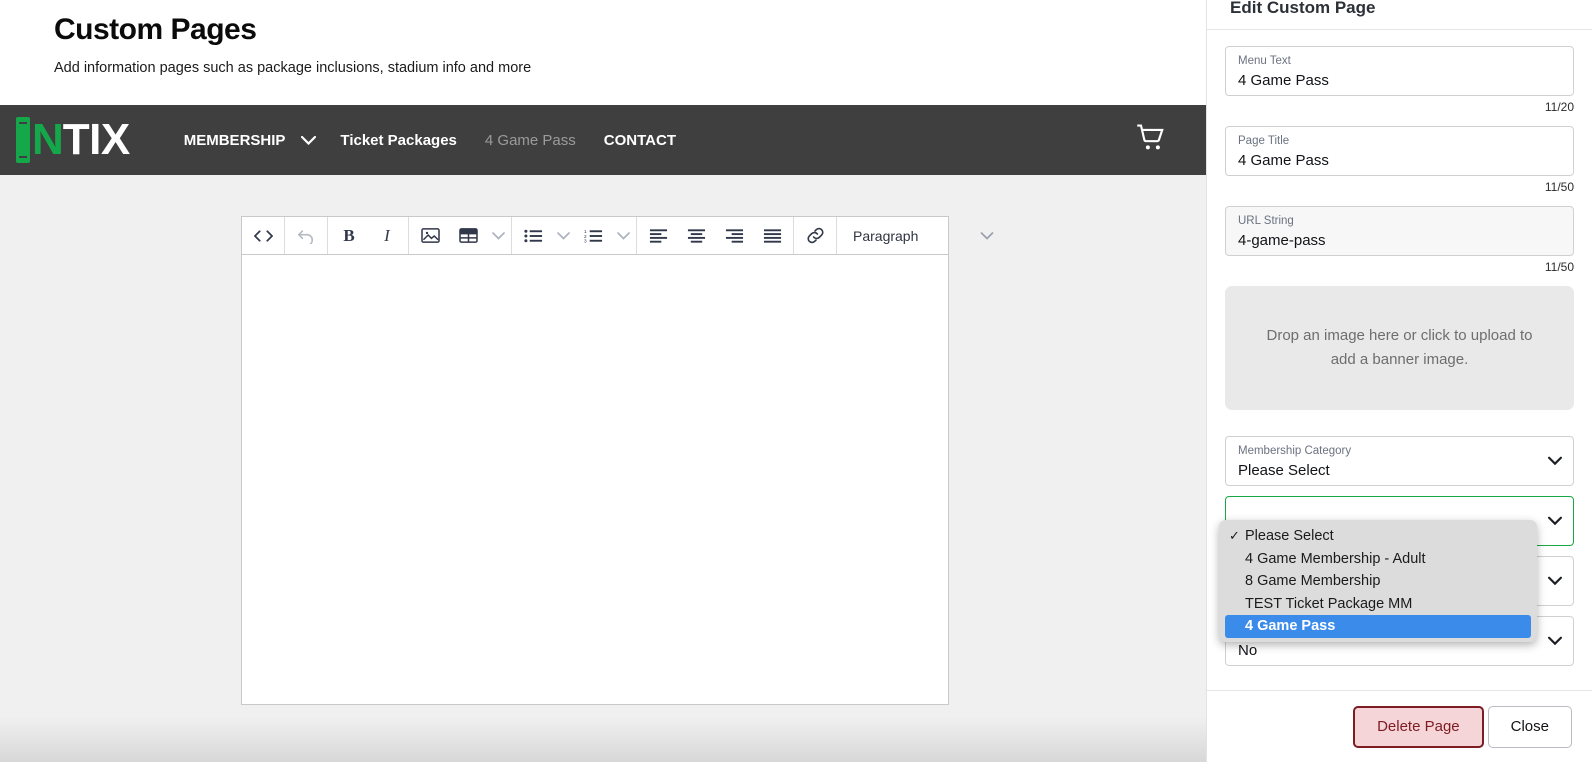 This screenshot has height=762, width=1592. What do you see at coordinates (530, 140) in the screenshot?
I see `nav-link-4-game-pass: 4 Game Pass` at bounding box center [530, 140].